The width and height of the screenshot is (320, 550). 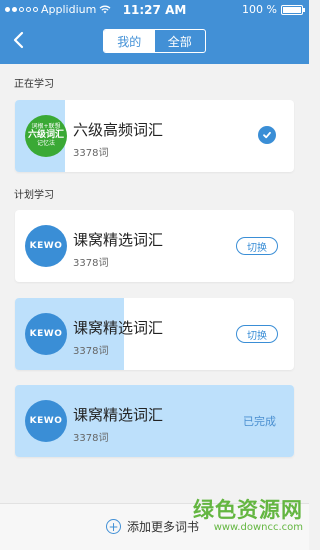 I want to click on battery-status: 100 %, so click(x=273, y=9).